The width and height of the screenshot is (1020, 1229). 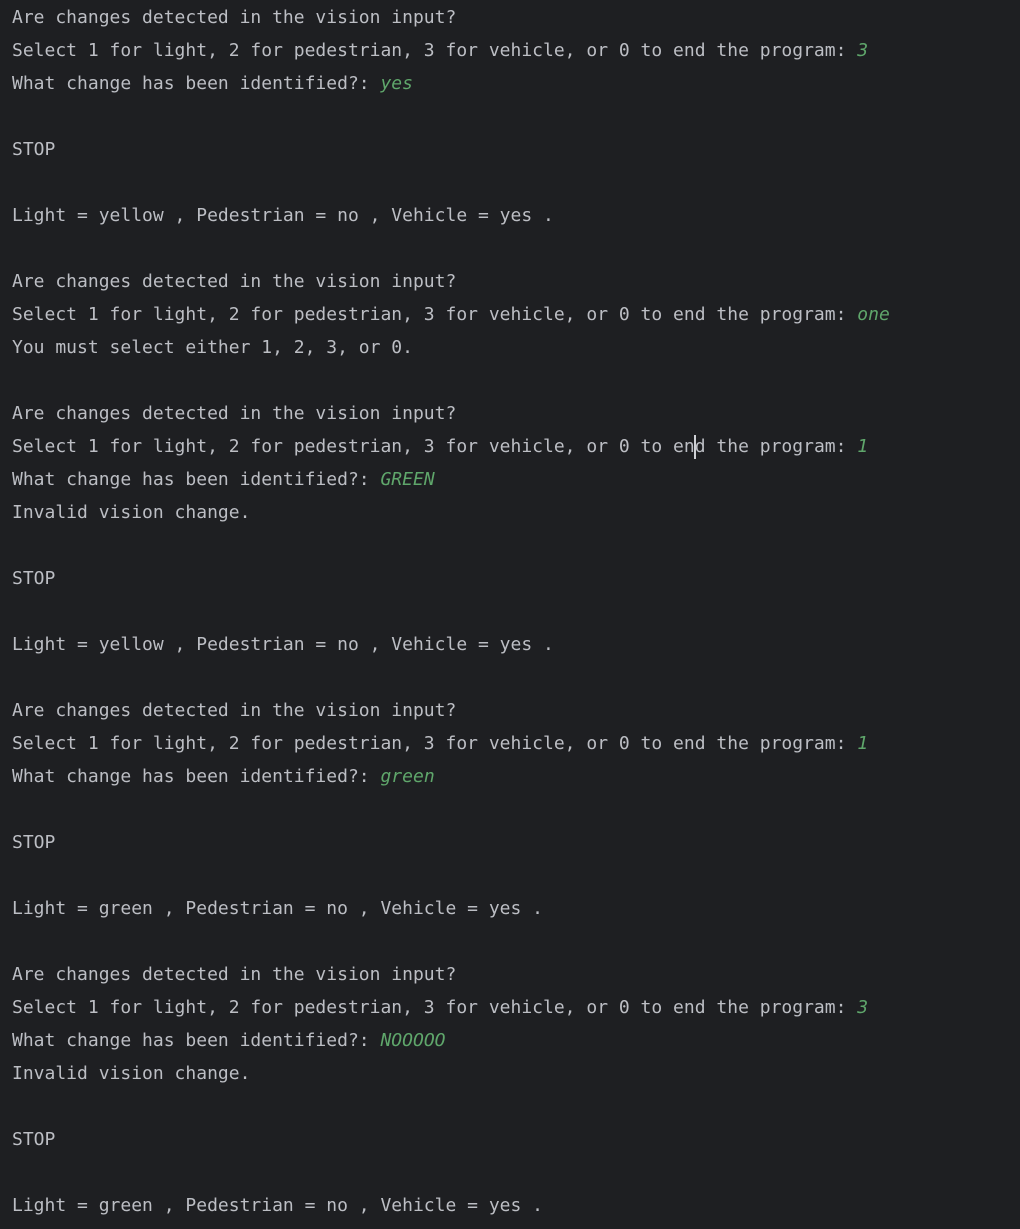 I want to click on user-input-text: GREEN, so click(x=407, y=479).